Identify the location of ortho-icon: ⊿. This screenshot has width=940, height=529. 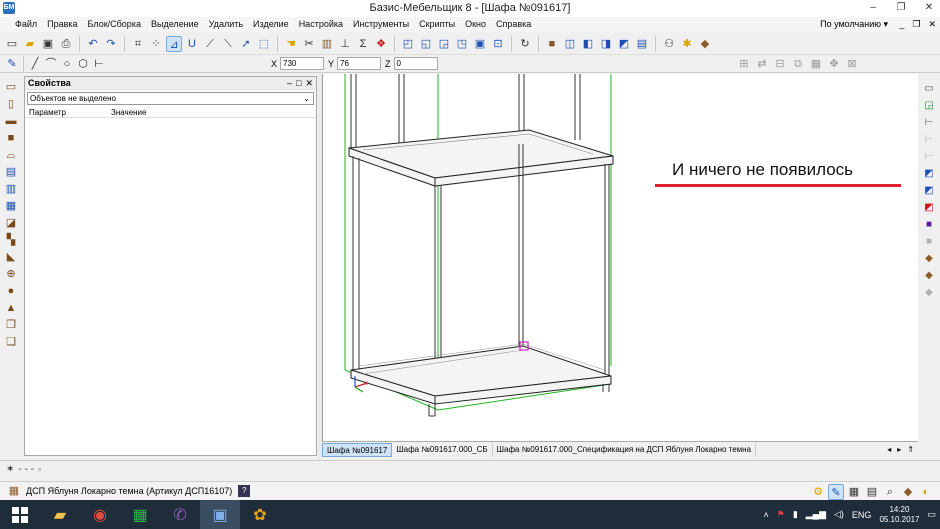
(174, 43).